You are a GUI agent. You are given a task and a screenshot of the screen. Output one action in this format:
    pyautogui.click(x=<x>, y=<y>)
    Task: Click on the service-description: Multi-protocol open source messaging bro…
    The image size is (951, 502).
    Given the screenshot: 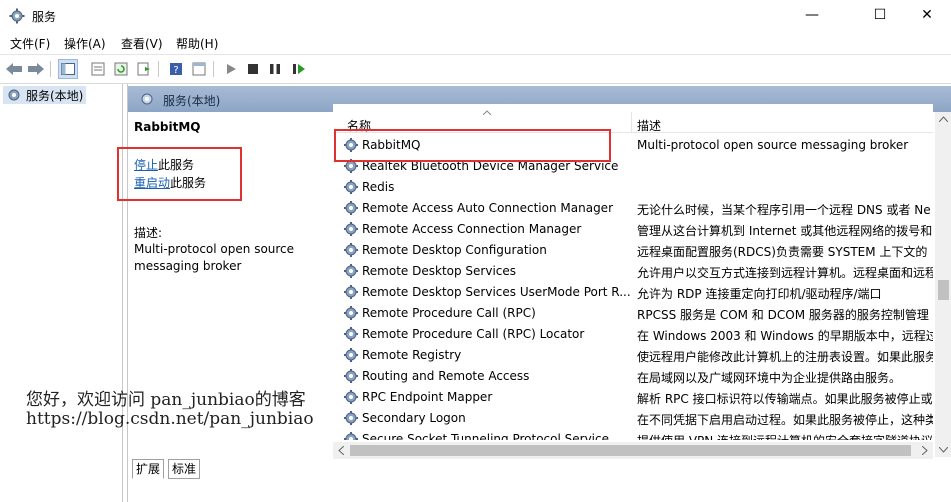 What is the action you would take?
    pyautogui.click(x=773, y=145)
    